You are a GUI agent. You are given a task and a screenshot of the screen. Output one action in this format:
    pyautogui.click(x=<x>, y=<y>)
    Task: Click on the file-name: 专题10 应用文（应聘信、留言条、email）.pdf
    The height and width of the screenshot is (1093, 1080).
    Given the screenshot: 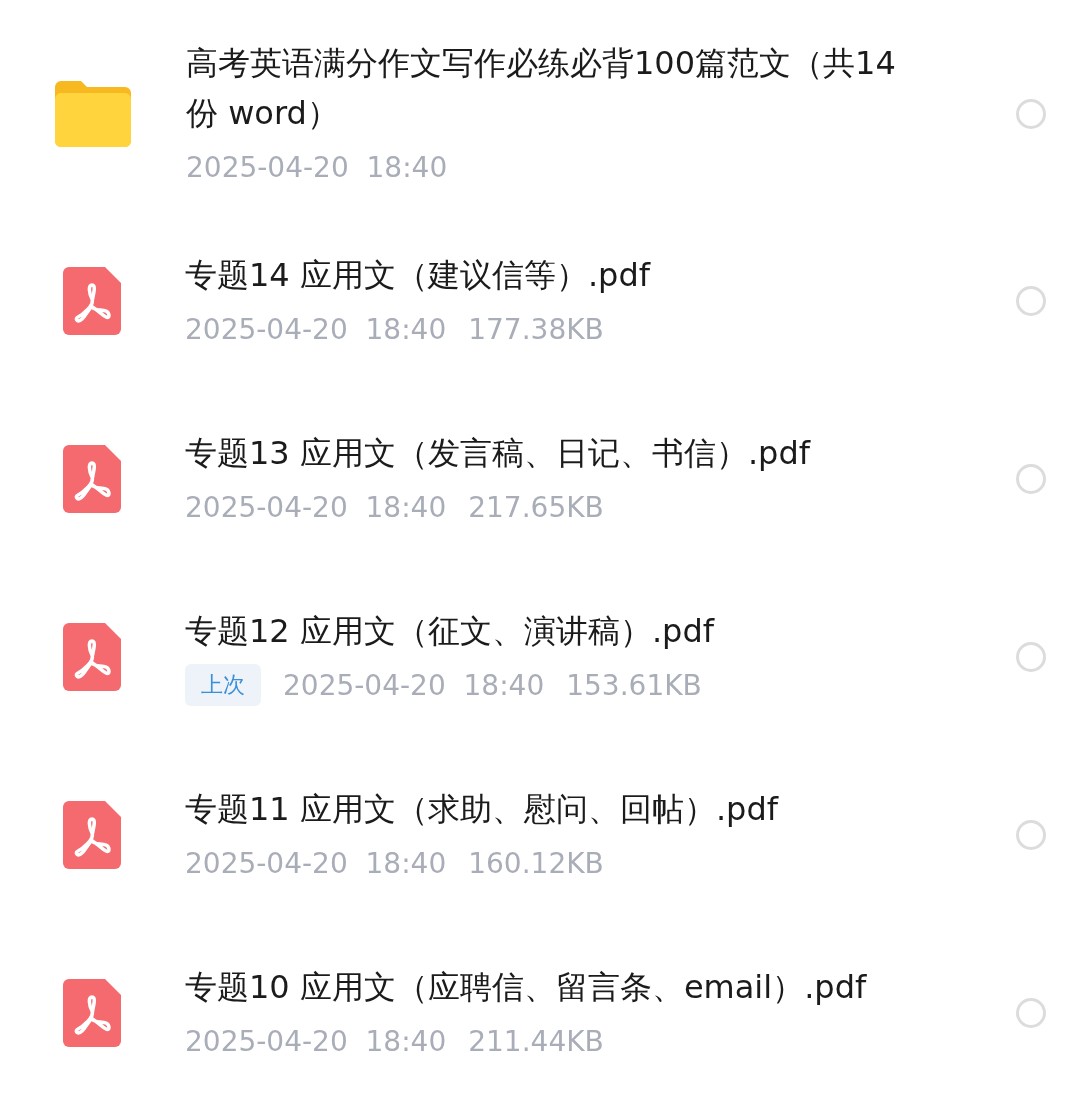 What is the action you would take?
    pyautogui.click(x=526, y=987)
    